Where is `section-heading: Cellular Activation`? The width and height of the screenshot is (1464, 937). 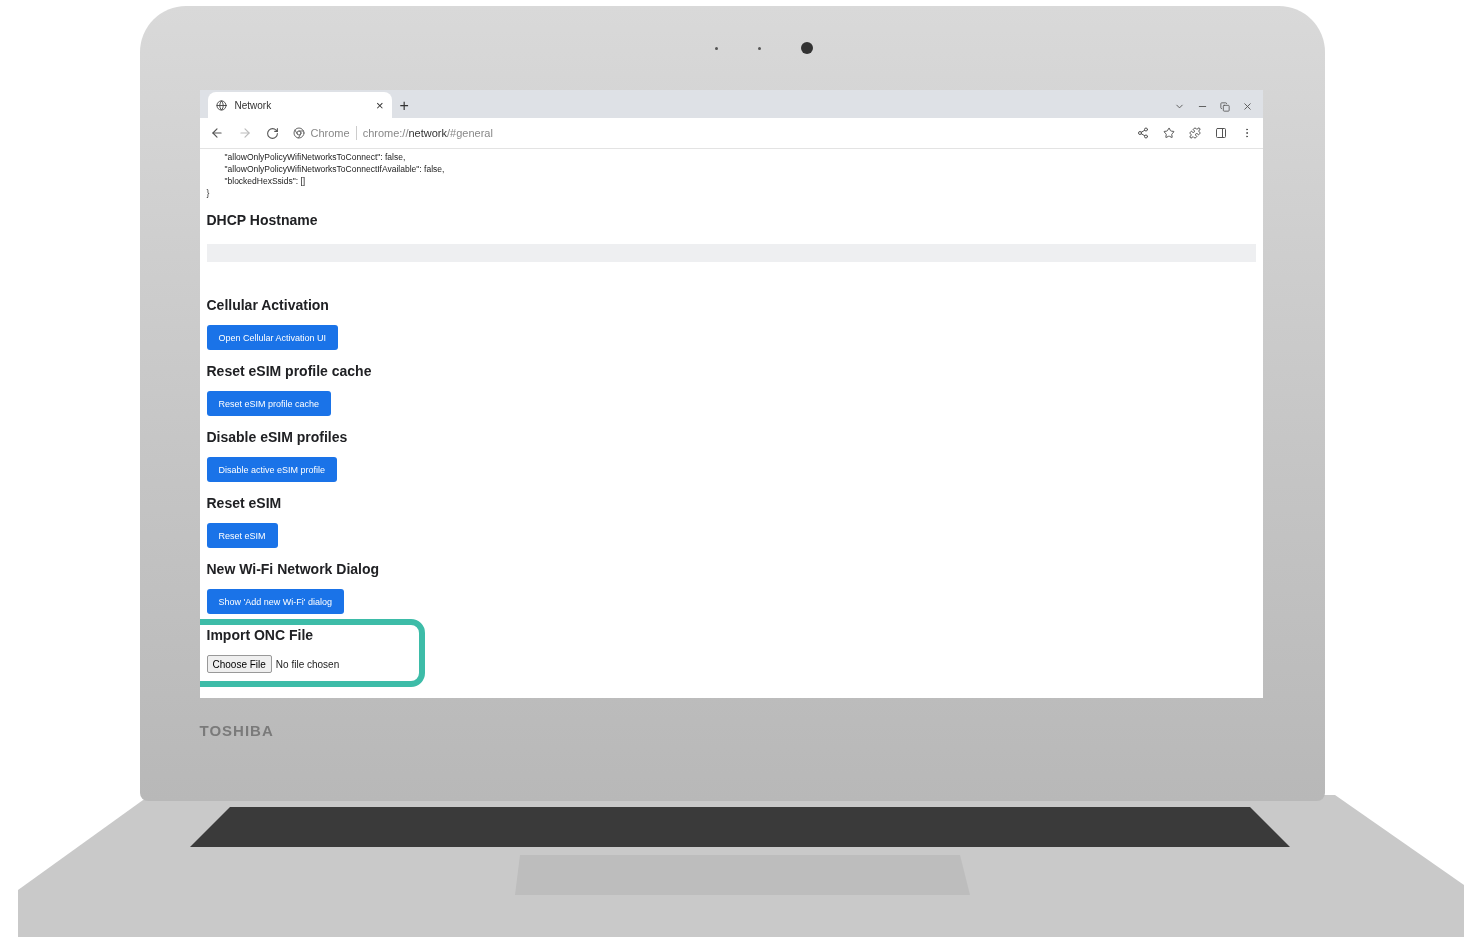
section-heading: Cellular Activation is located at coordinates (267, 305).